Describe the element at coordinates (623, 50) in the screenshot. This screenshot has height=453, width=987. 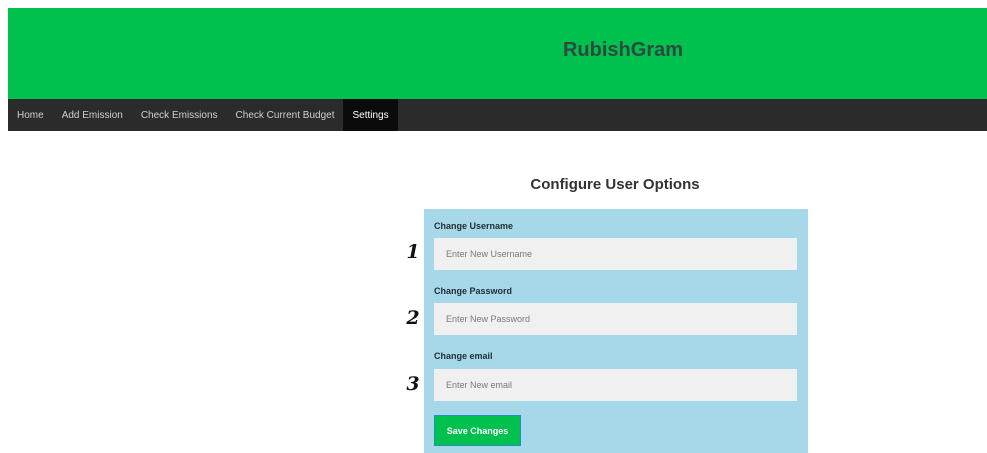
I see `site-title: RubishGram` at that location.